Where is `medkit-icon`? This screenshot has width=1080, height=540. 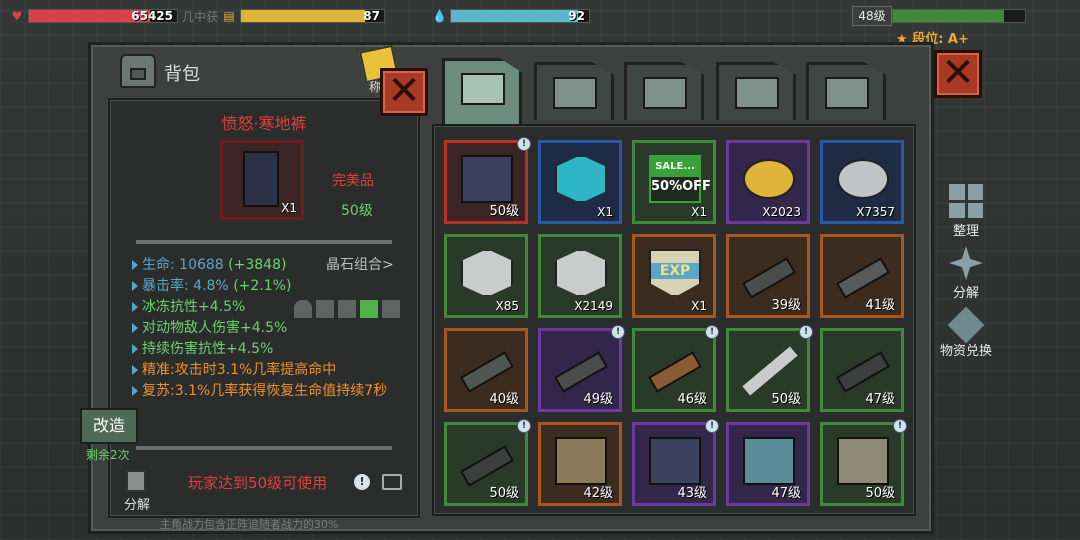
medkit-icon is located at coordinates (575, 93).